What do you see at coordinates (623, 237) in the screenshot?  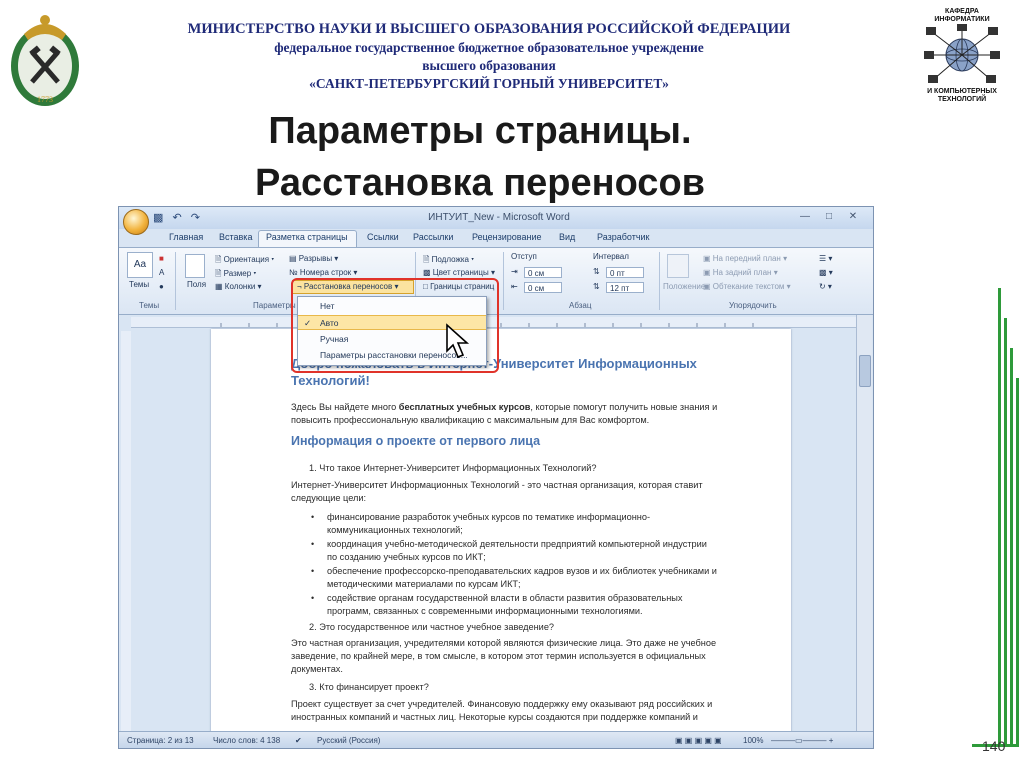 I see `tab-developer: Разработчик` at bounding box center [623, 237].